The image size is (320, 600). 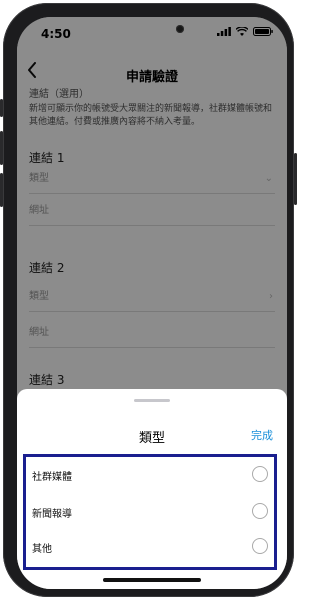 I want to click on option-news: 新聞報導, so click(x=150, y=512).